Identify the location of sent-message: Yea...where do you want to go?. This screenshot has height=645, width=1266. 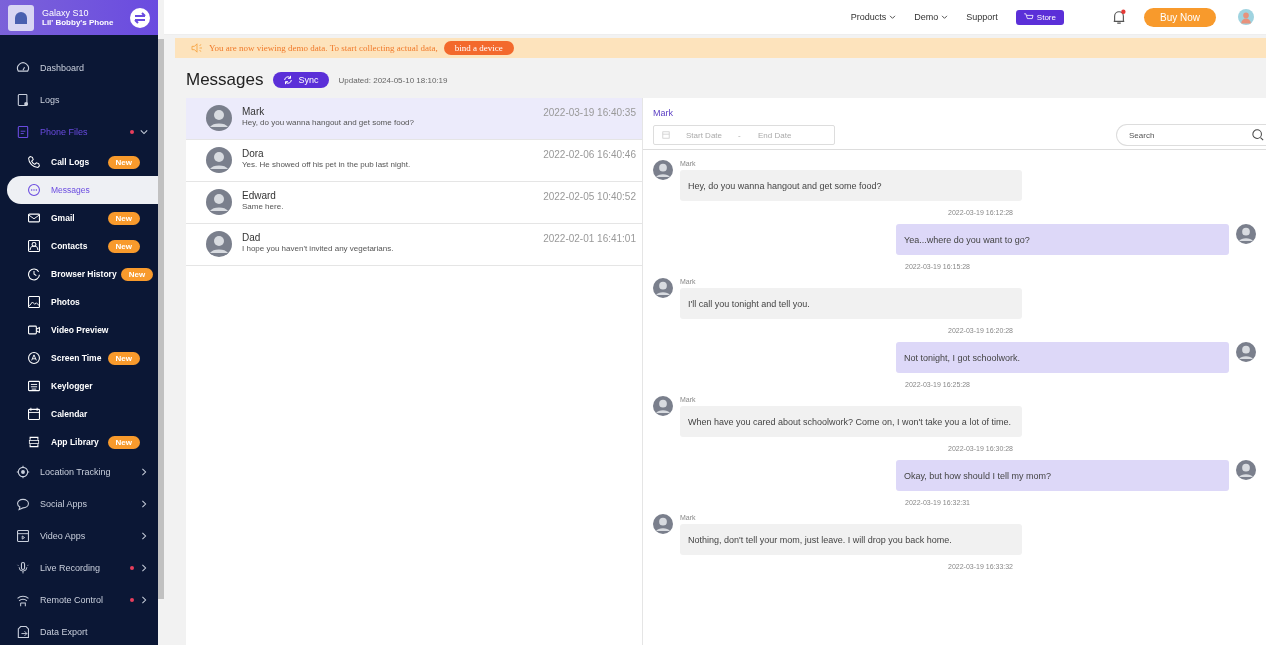
(1062, 239).